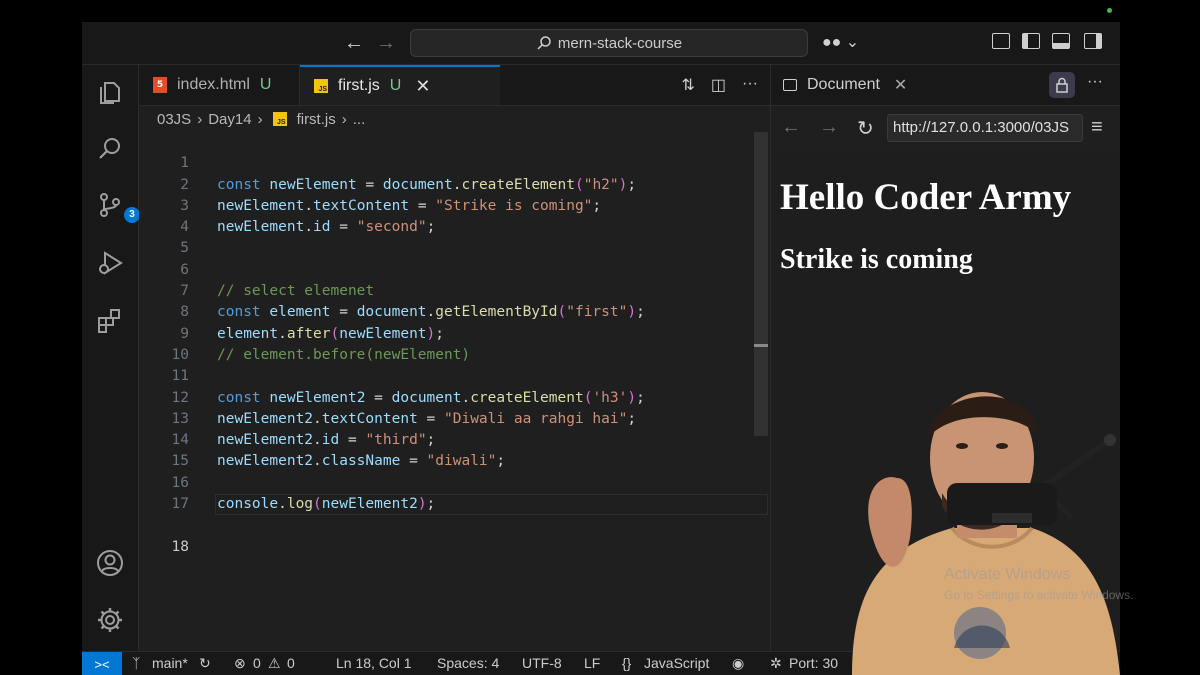 Image resolution: width=1200 pixels, height=675 pixels. I want to click on code-line: 8 element.after(newElement);, so click(454, 311).